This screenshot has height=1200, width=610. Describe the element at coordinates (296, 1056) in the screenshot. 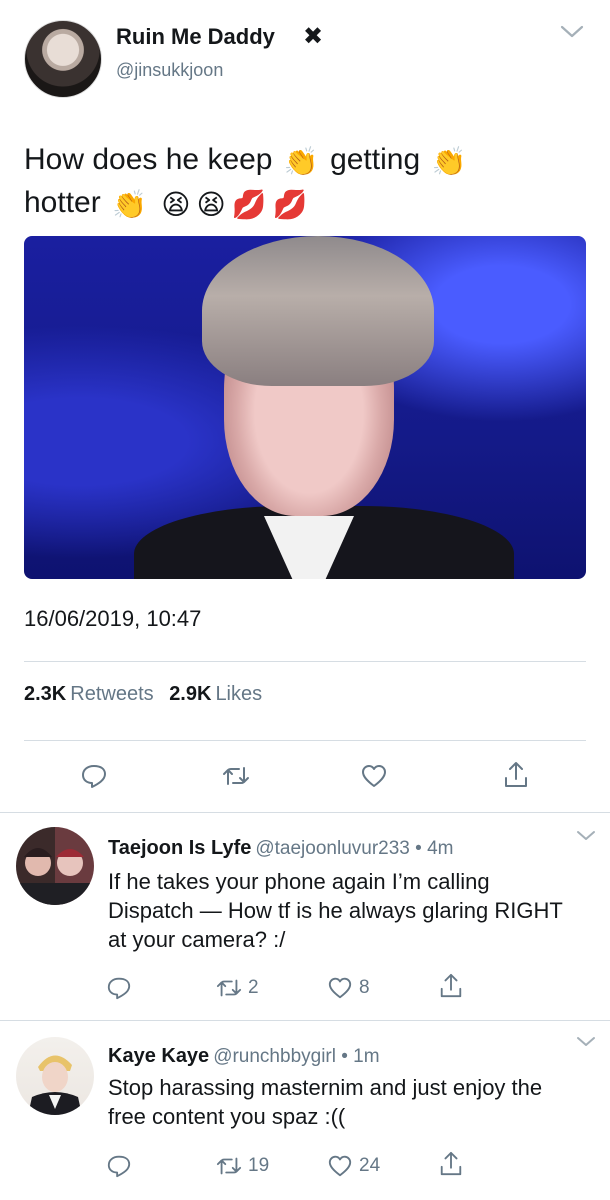

I see `reply-handle: @runchbbygirl • 1m` at that location.